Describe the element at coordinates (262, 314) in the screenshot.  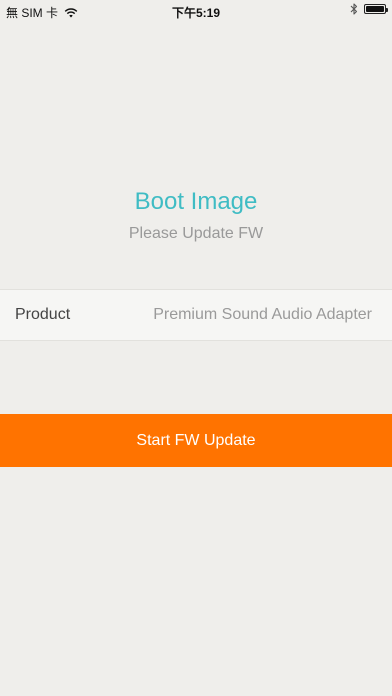
I see `product-value: Premium Sound Audio Adapter` at that location.